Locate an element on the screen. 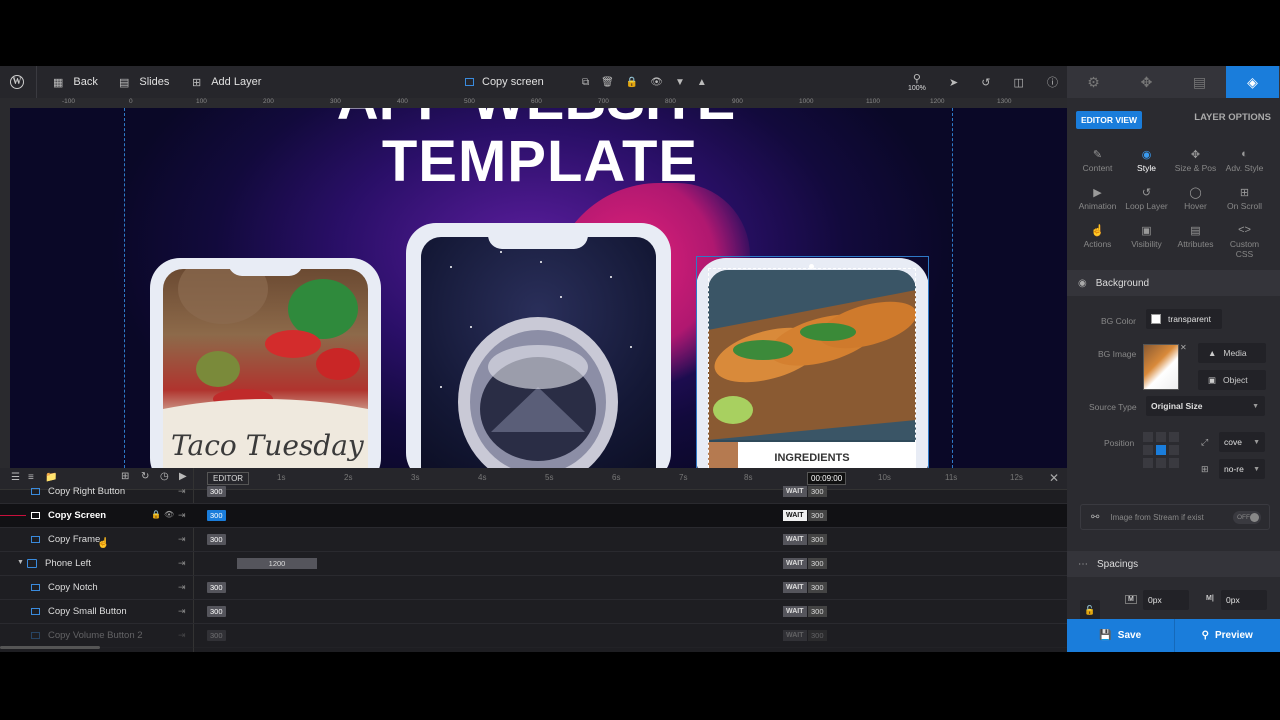  bg-color-field: transparent is located at coordinates (1184, 319).